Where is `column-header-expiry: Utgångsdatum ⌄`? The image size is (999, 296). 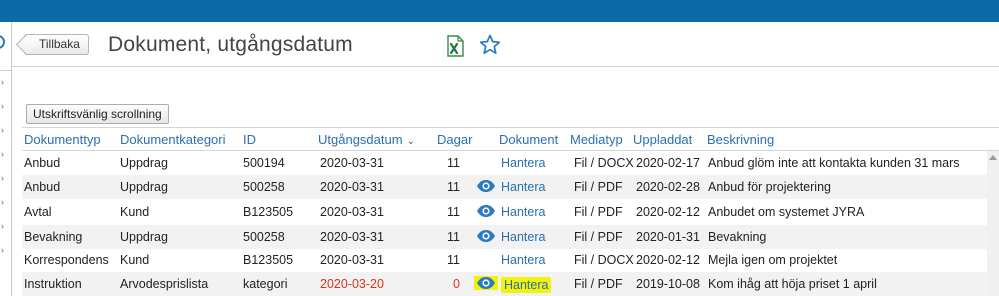 column-header-expiry: Utgångsdatum ⌄ is located at coordinates (366, 139).